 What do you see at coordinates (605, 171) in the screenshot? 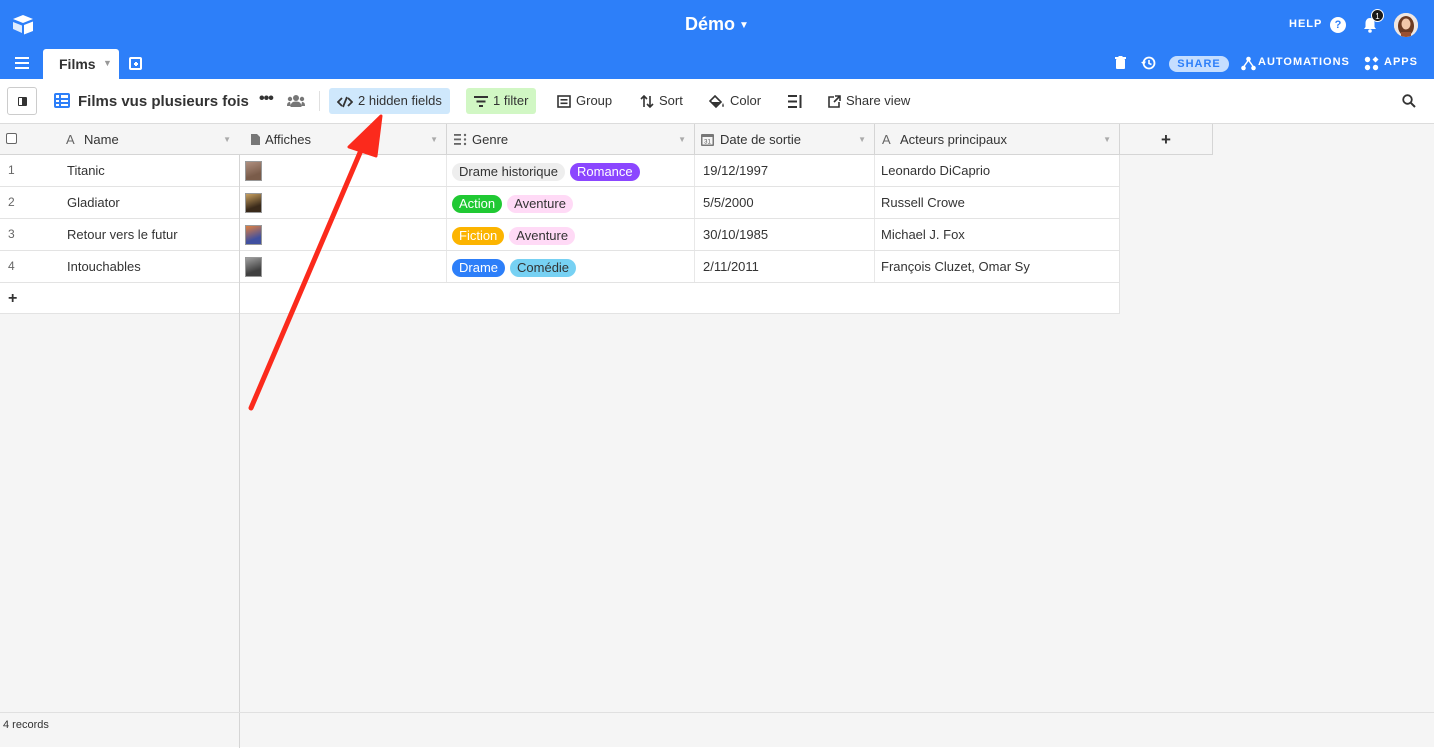
I see `genre-tag: Romance` at bounding box center [605, 171].